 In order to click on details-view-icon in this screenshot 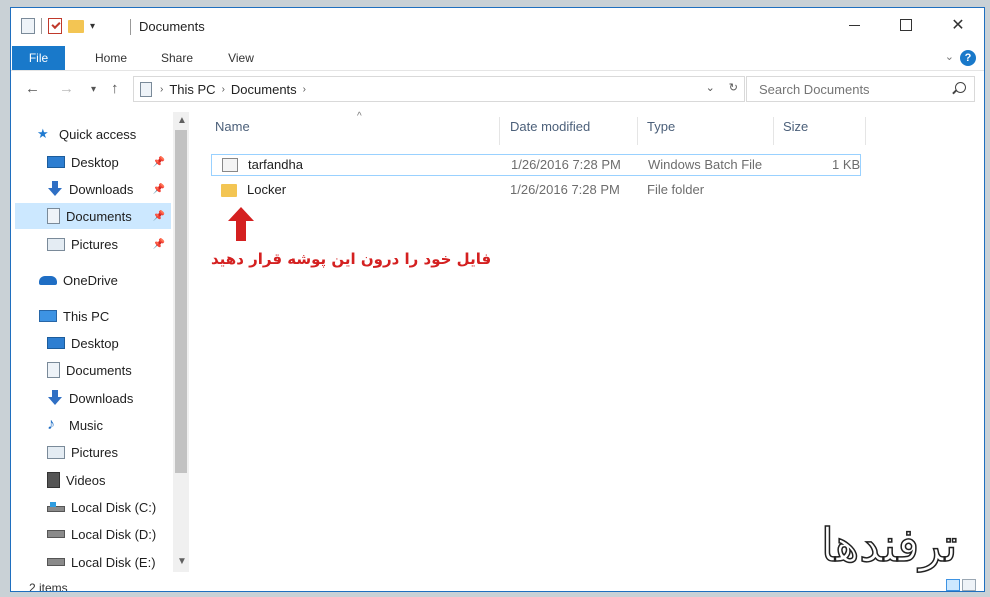, I will do `click(953, 585)`.